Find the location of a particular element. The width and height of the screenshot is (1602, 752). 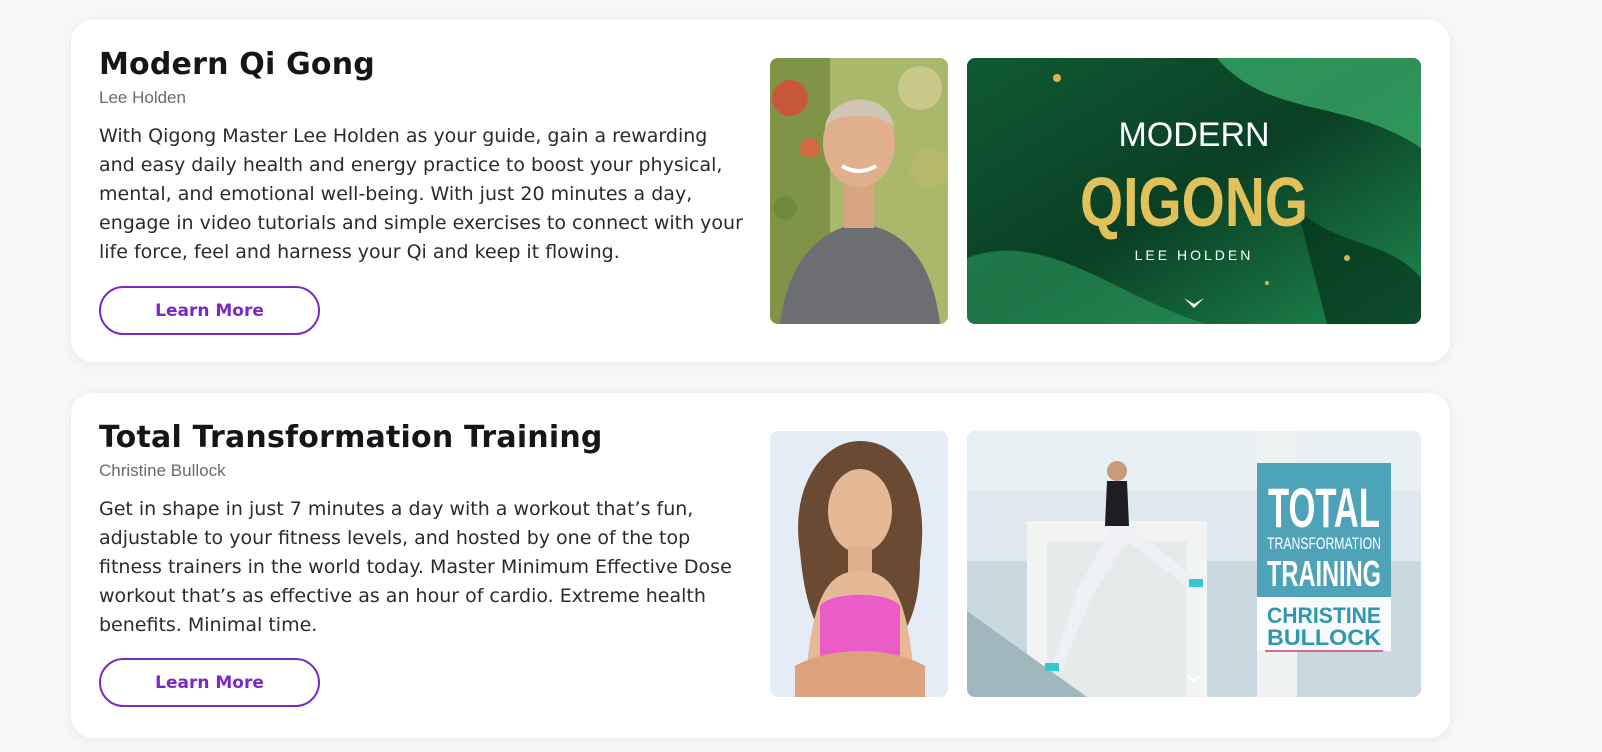

course-cover-image: MODERN QIGONG LEE HOLDEN is located at coordinates (1194, 191).